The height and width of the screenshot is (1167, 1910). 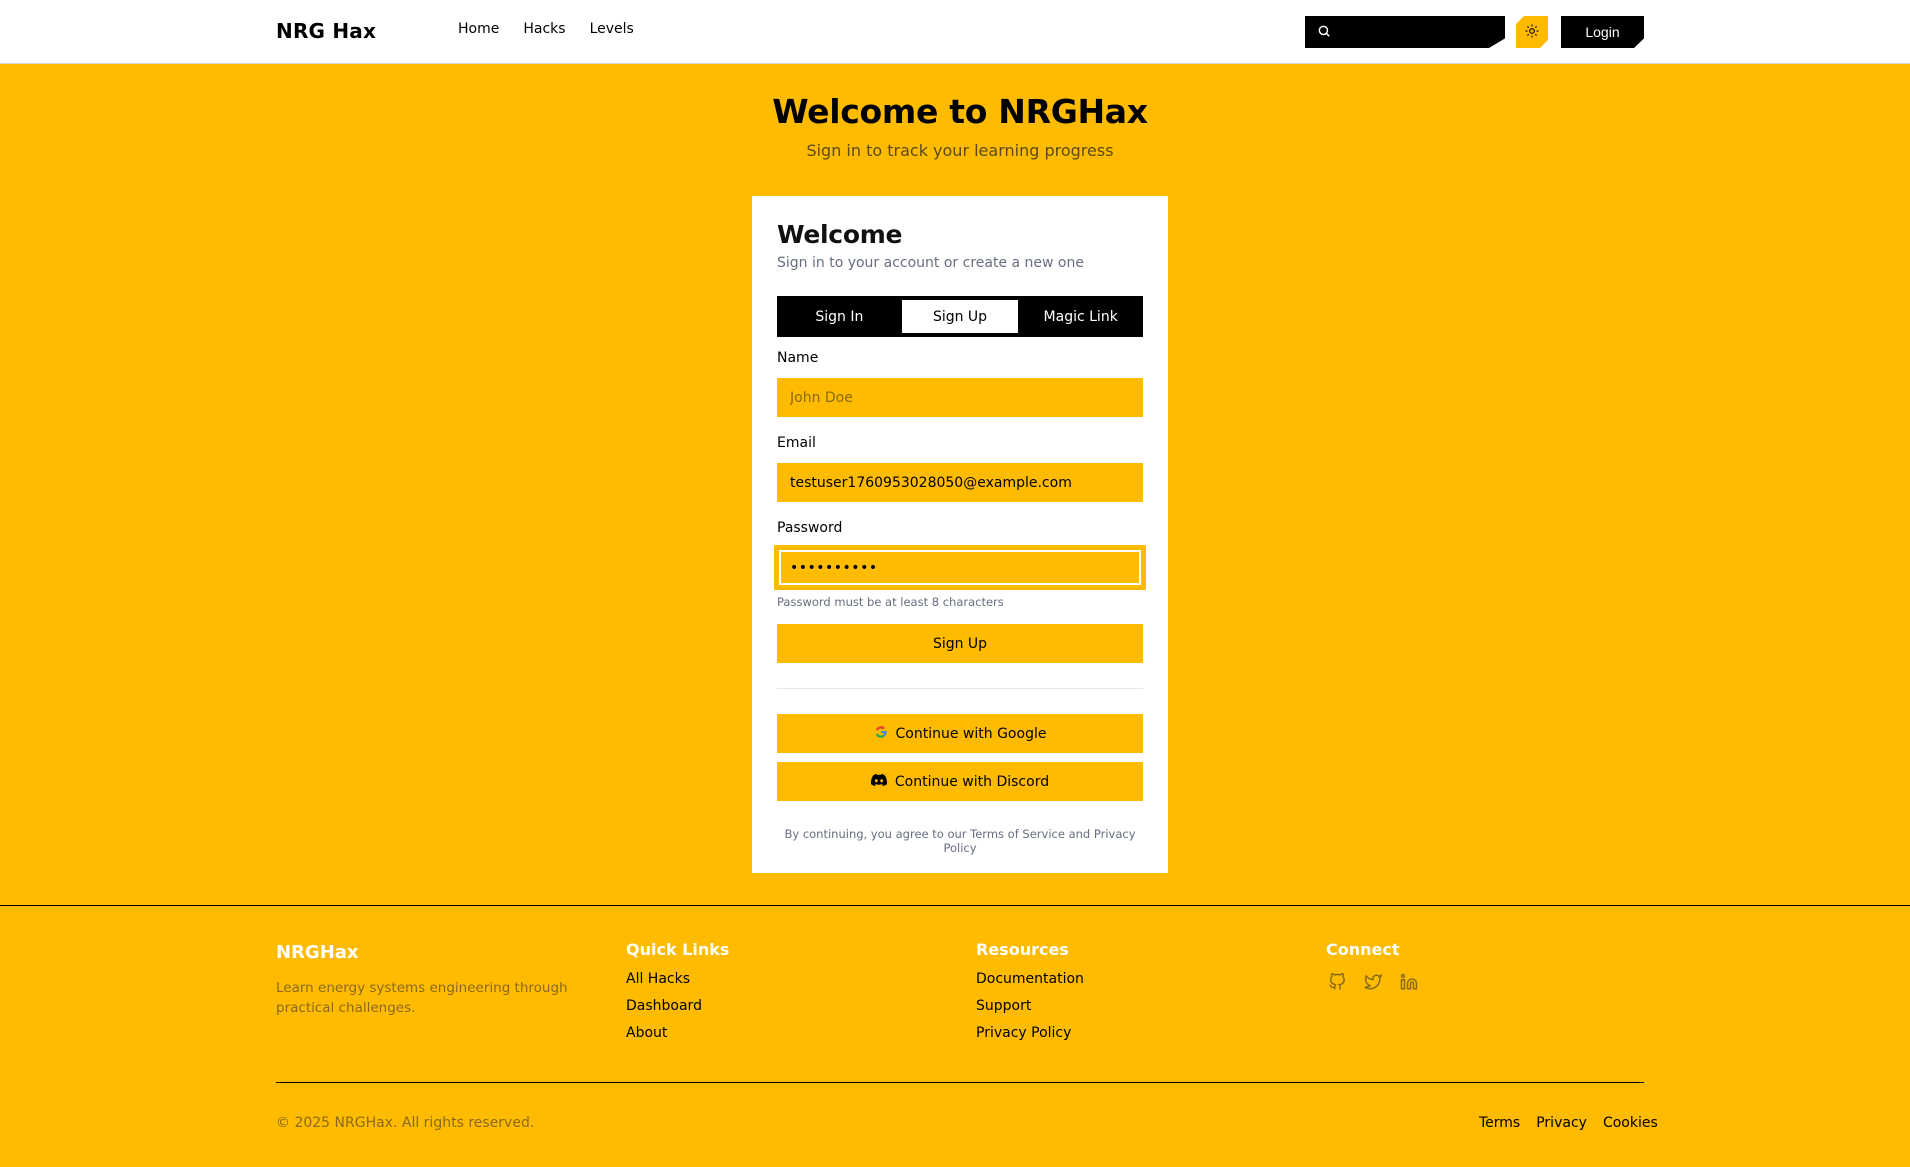 What do you see at coordinates (1080, 316) in the screenshot?
I see `tab-magic-link: Magic Link` at bounding box center [1080, 316].